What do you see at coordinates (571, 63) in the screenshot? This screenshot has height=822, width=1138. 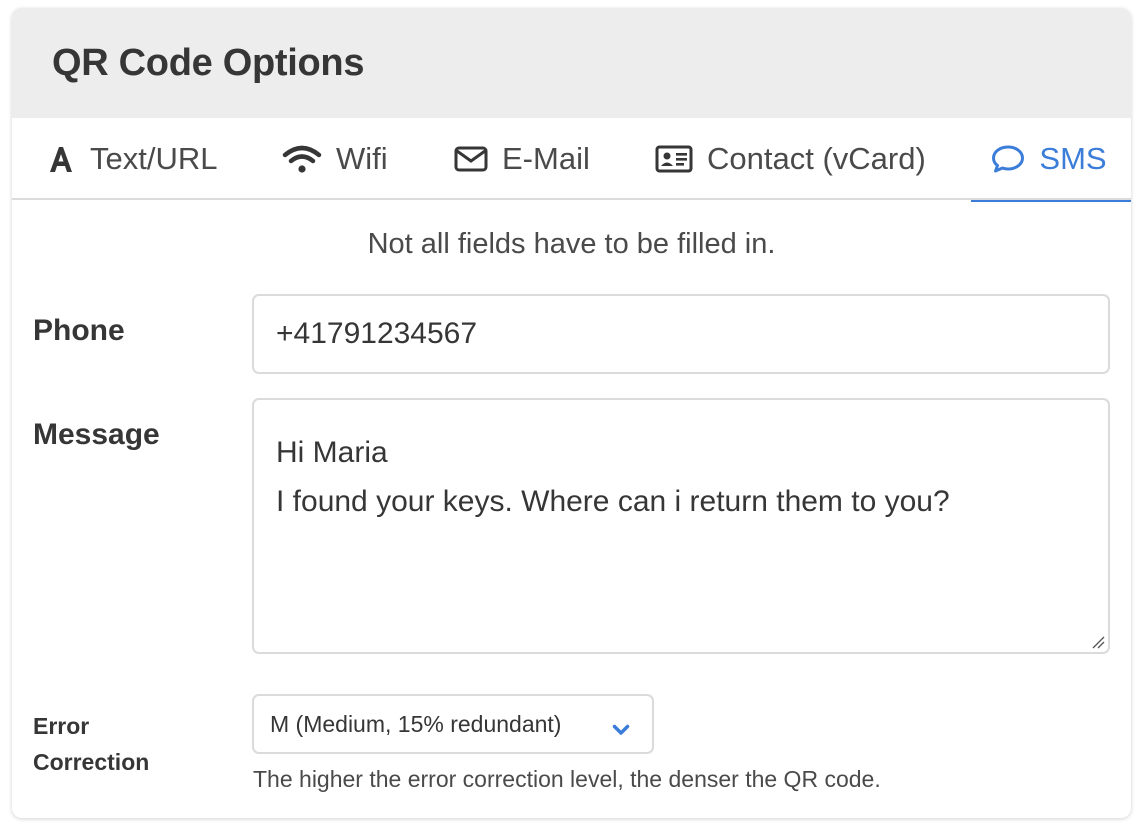 I see `card-header: QR Code Options` at bounding box center [571, 63].